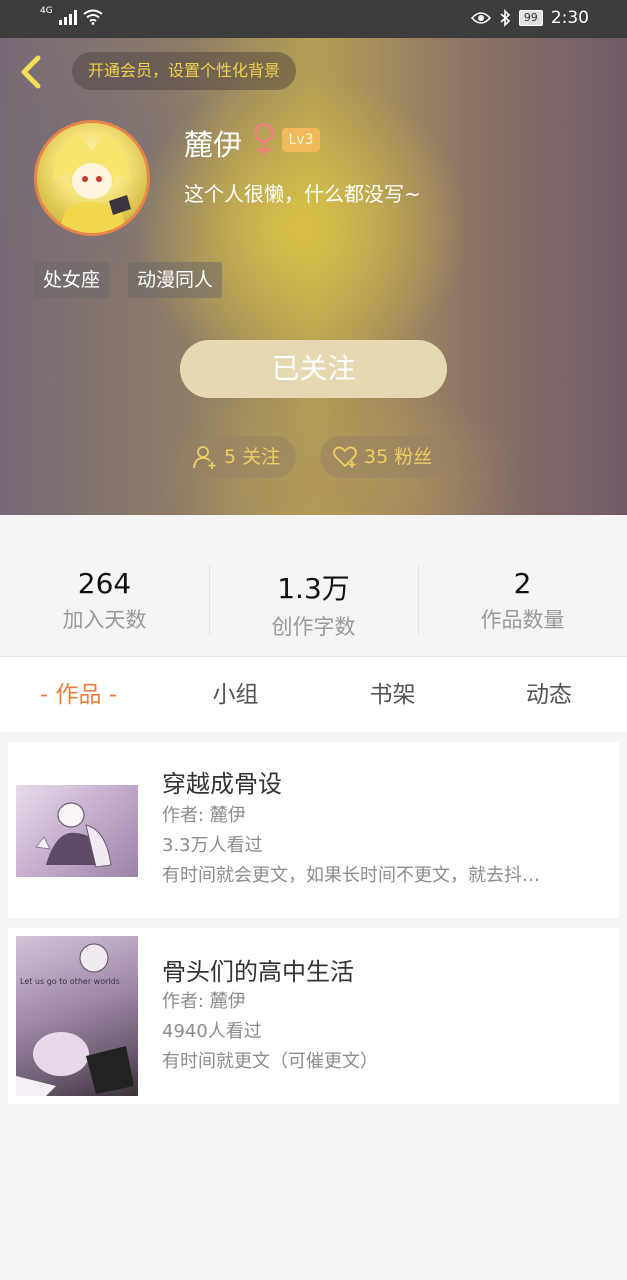 This screenshot has height=1280, width=627. What do you see at coordinates (78, 695) in the screenshot?
I see `tab-works: - 作品 -` at bounding box center [78, 695].